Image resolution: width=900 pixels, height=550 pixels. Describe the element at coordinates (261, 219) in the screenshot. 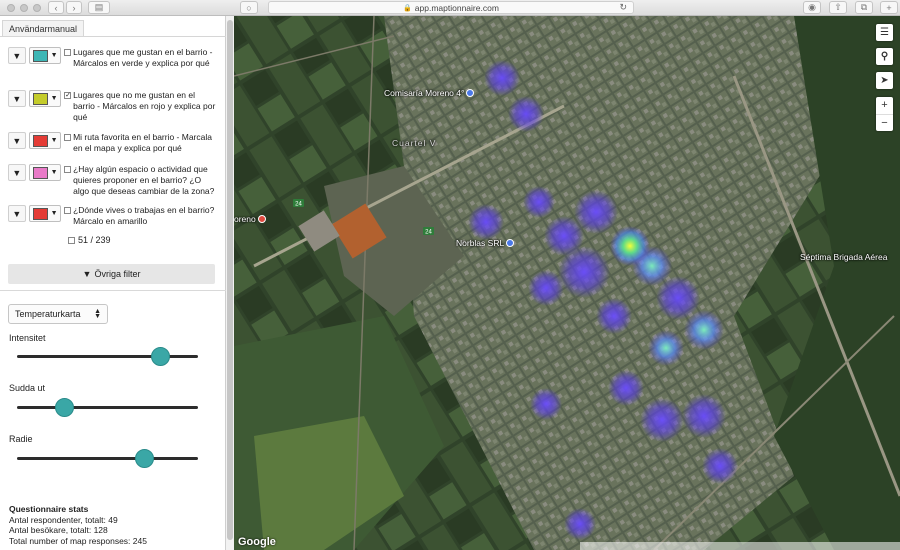

I see `place-marker-icon` at that location.